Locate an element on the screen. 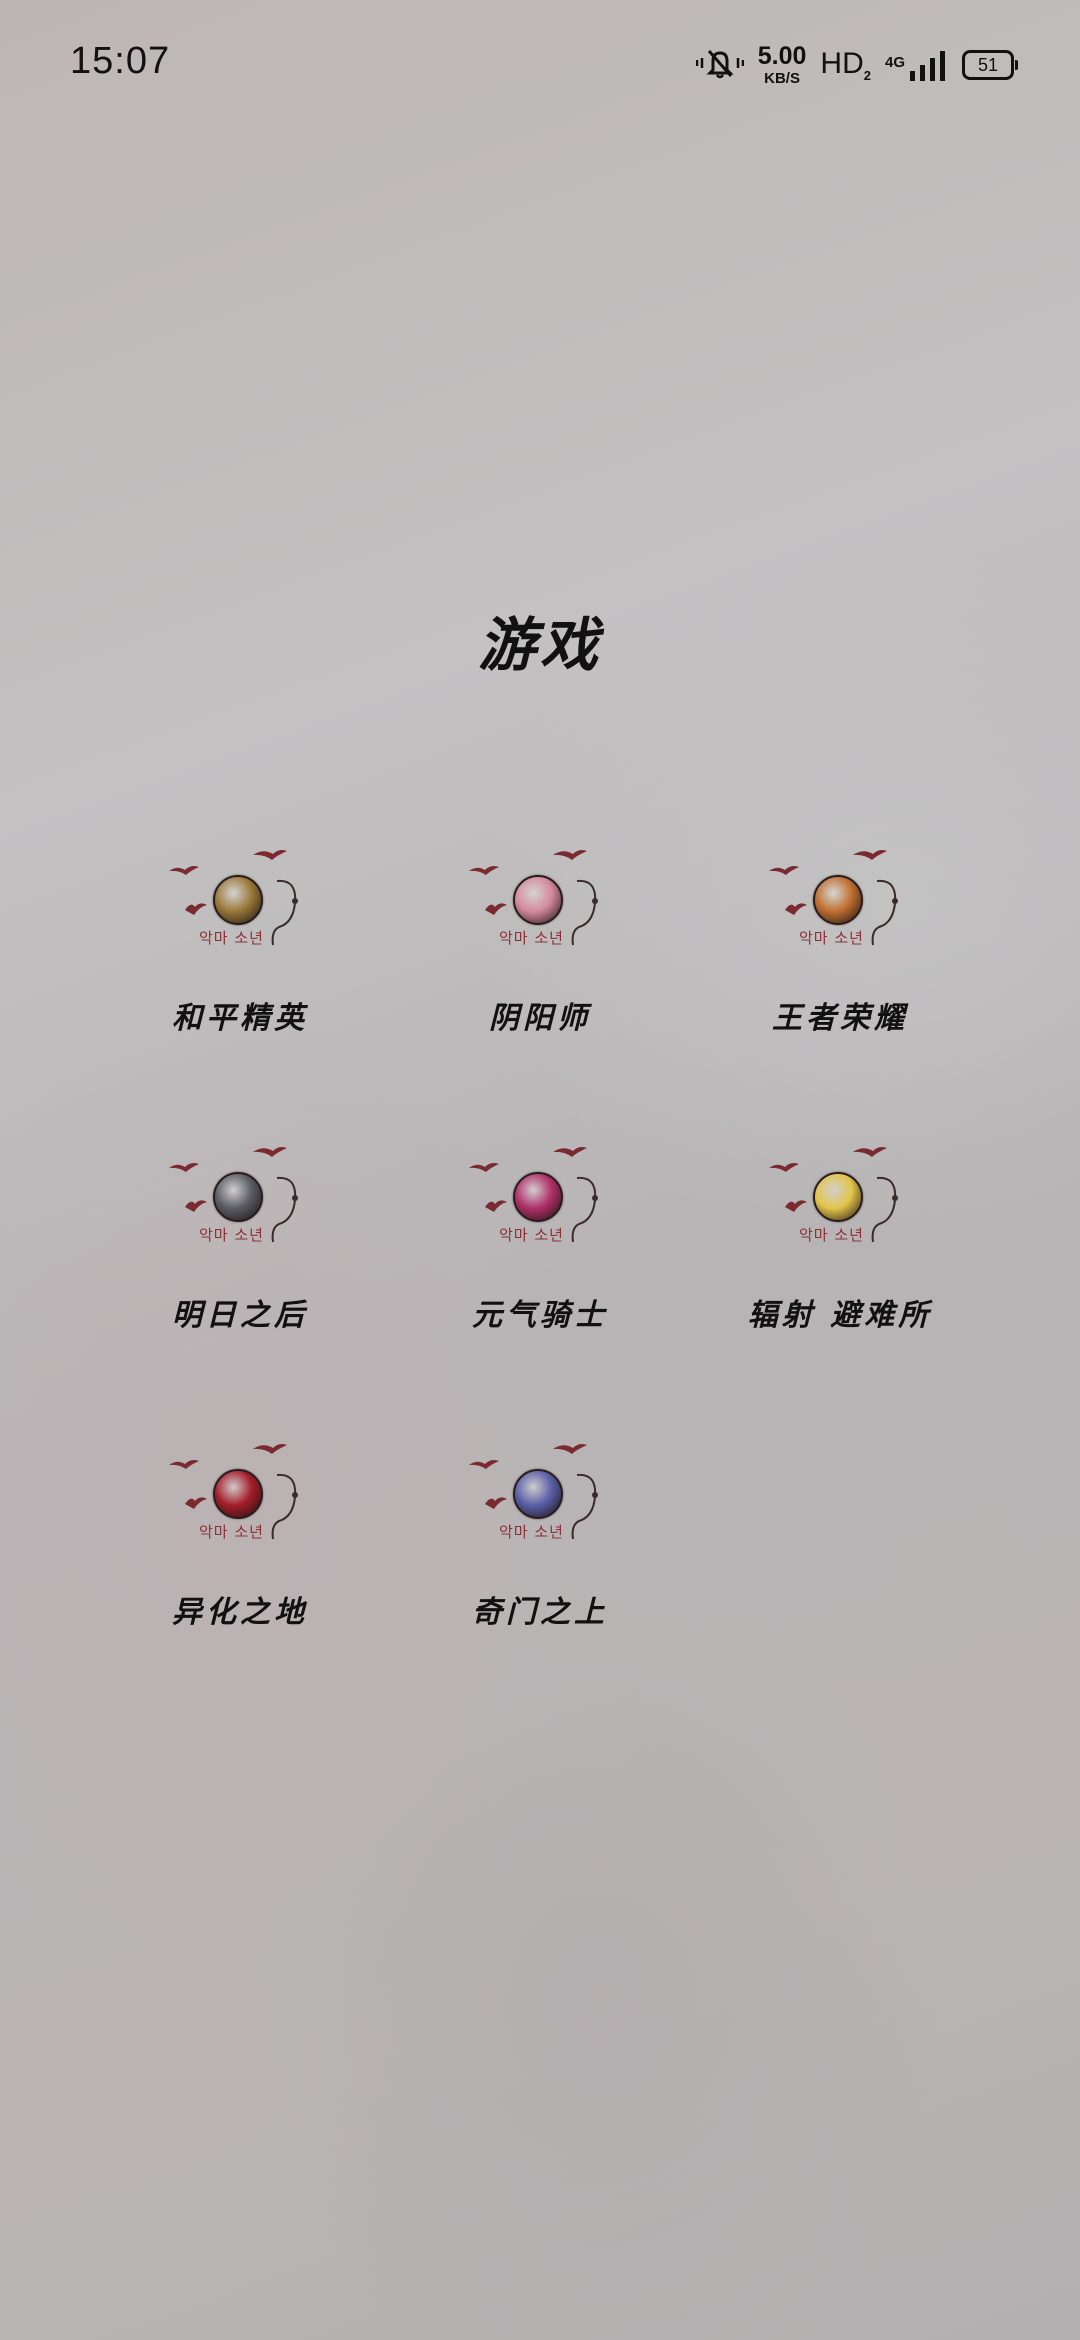 Image resolution: width=1080 pixels, height=2340 pixels. game-label: 明日之后 is located at coordinates (240, 1315).